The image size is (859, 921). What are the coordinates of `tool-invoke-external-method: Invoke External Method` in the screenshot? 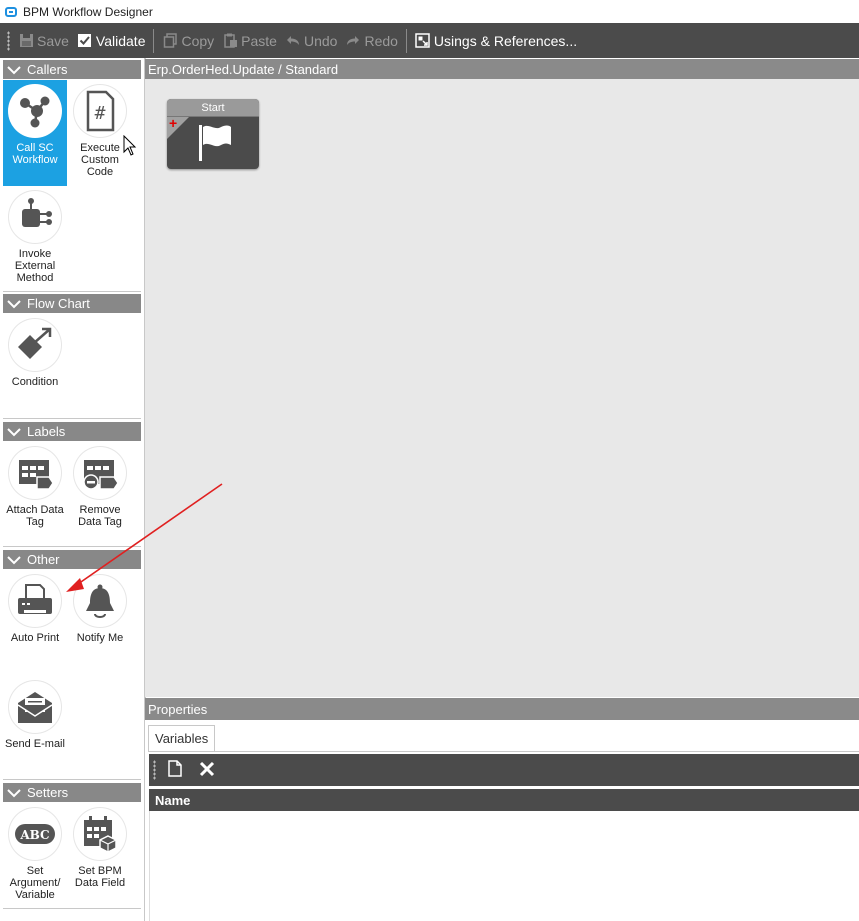 It's located at (35, 238).